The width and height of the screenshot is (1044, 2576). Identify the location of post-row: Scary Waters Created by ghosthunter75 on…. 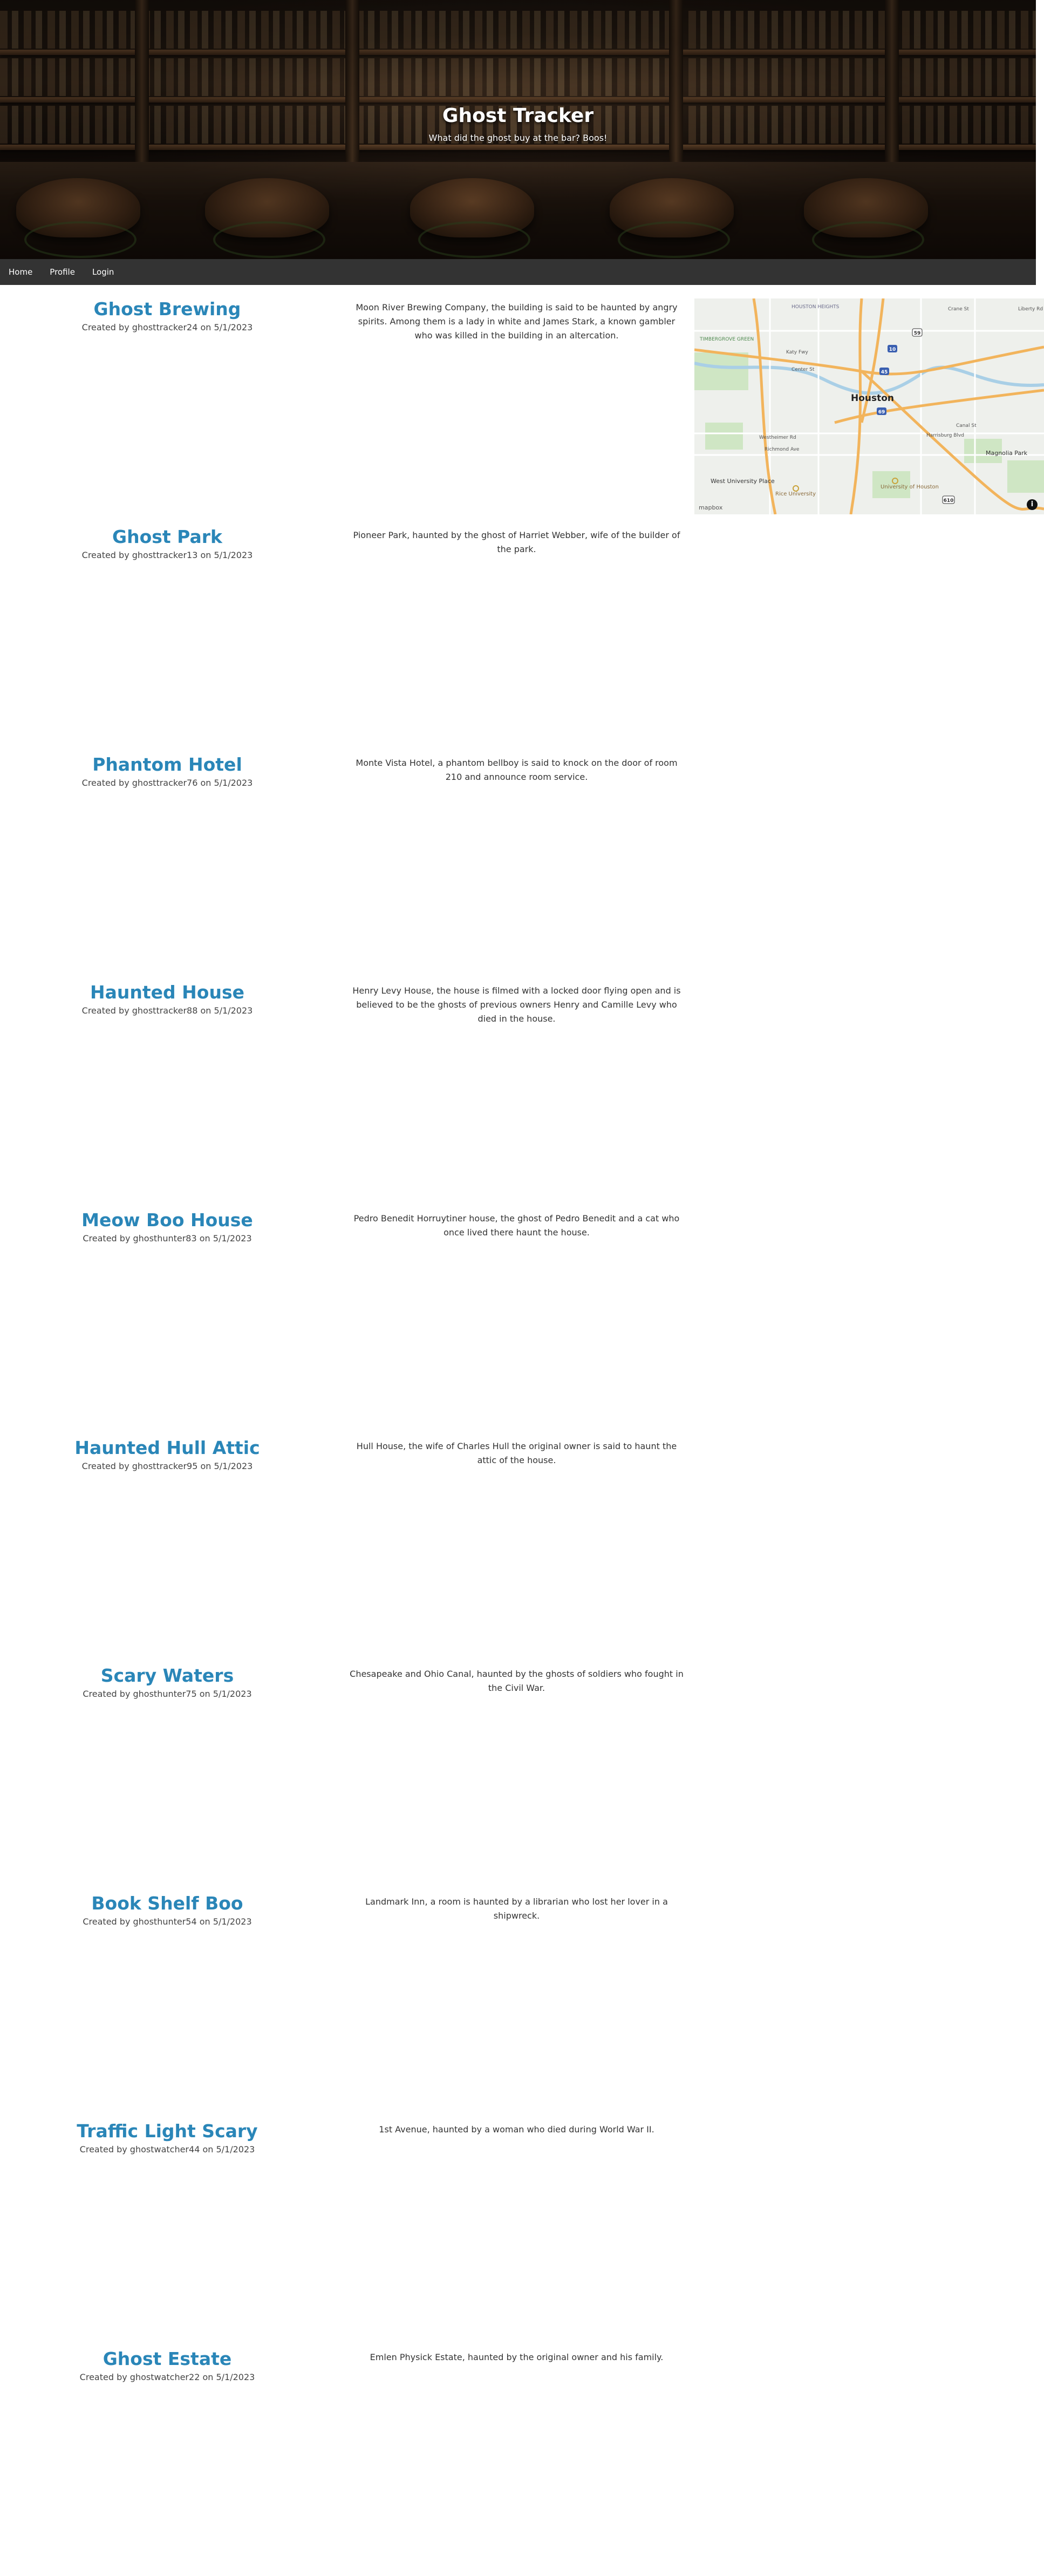
(522, 1778).